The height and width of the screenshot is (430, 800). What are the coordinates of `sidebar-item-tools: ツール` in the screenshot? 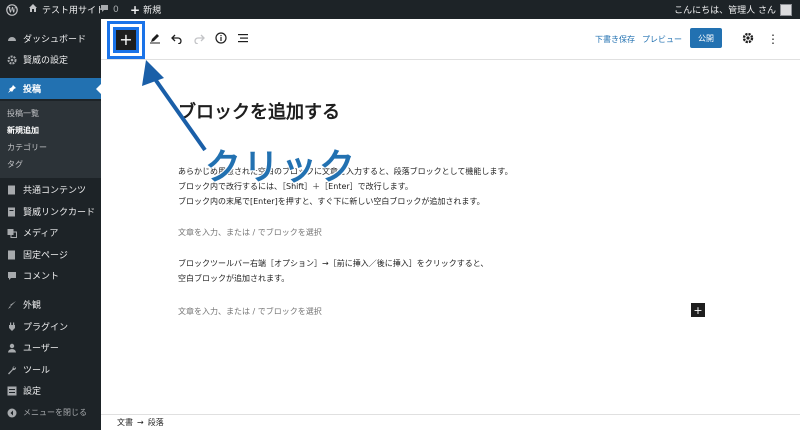 It's located at (50, 369).